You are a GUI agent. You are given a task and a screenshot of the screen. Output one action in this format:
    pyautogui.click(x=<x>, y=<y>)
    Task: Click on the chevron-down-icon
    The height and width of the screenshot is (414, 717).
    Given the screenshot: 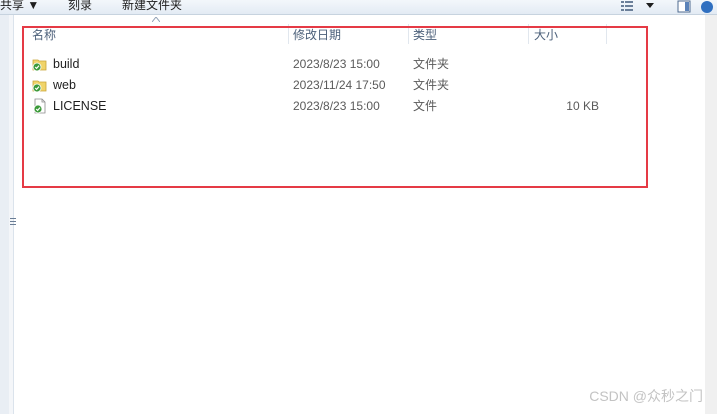 What is the action you would take?
    pyautogui.click(x=650, y=7)
    